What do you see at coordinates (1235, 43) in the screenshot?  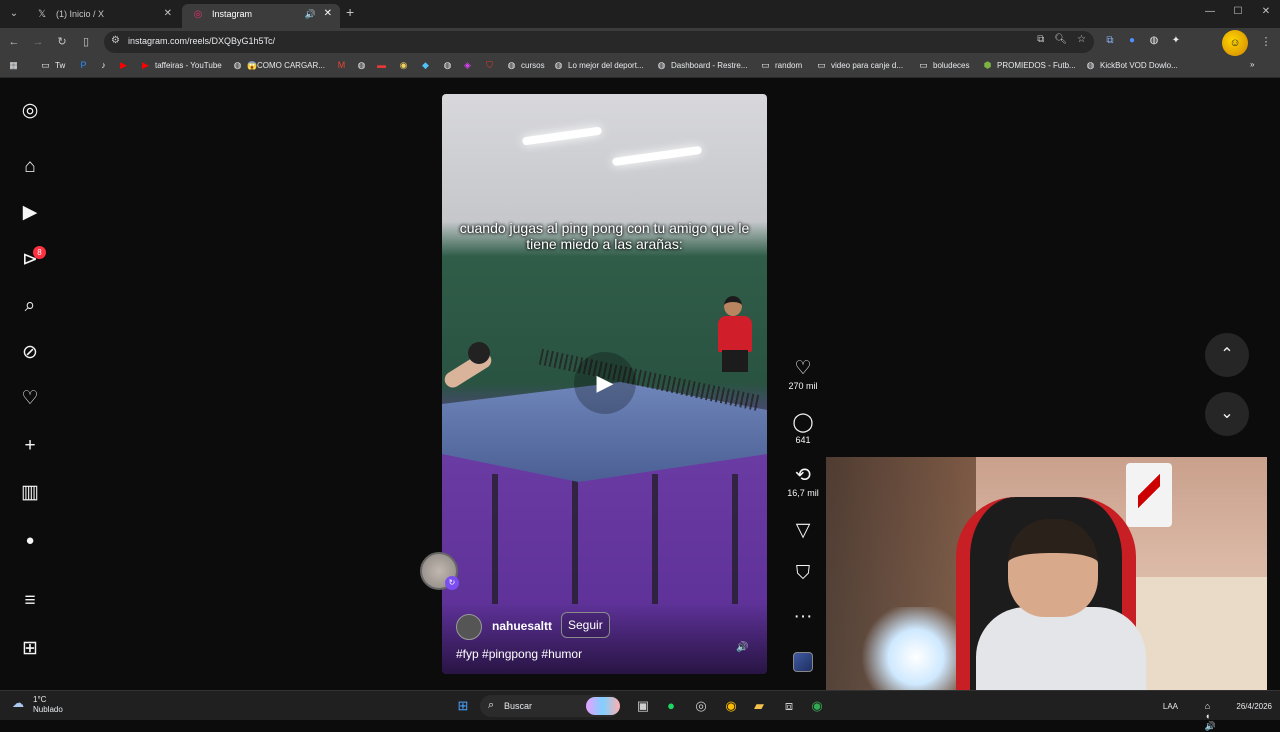 I see `profile-avatar: ☺` at bounding box center [1235, 43].